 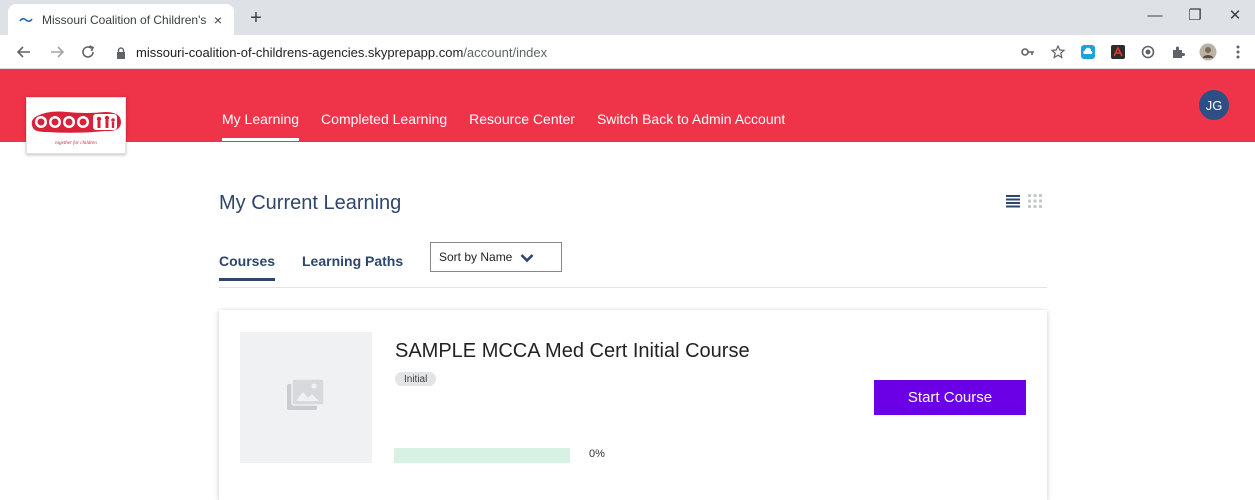 I want to click on pdf-extension-icon, so click(x=1118, y=52).